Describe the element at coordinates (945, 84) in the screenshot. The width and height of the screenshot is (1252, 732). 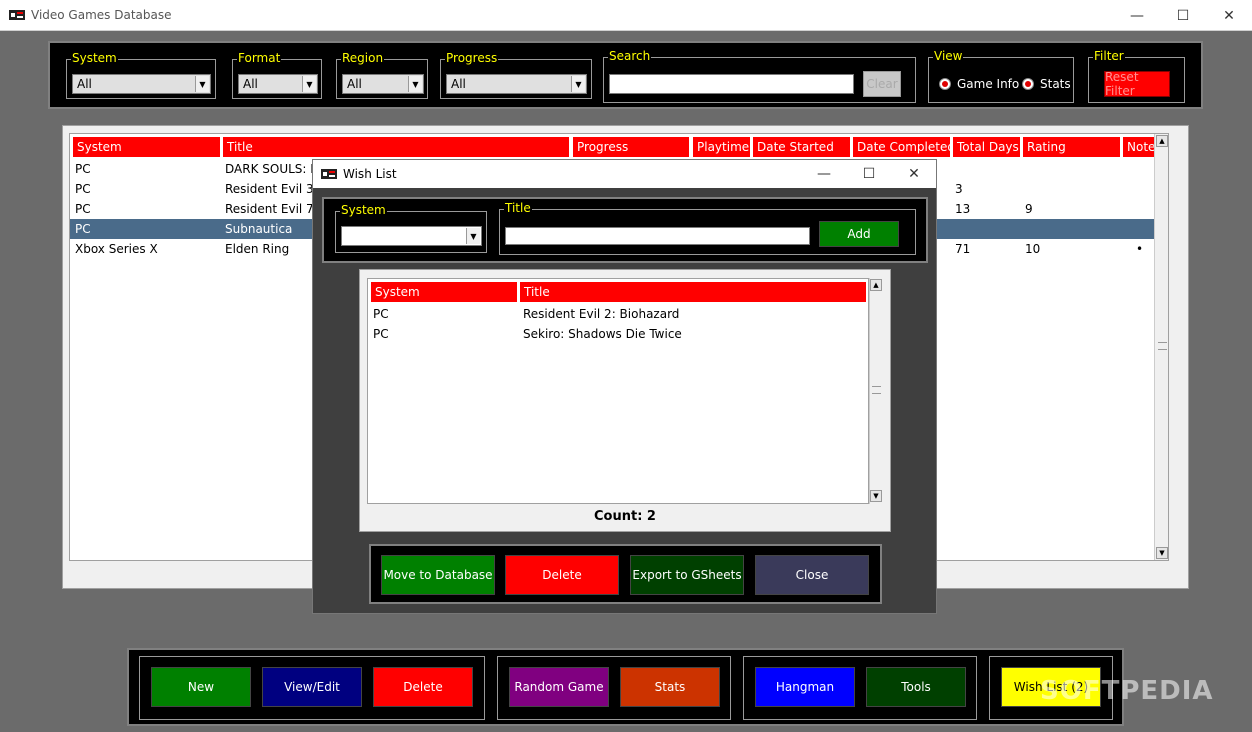
I see `game-info-radio` at that location.